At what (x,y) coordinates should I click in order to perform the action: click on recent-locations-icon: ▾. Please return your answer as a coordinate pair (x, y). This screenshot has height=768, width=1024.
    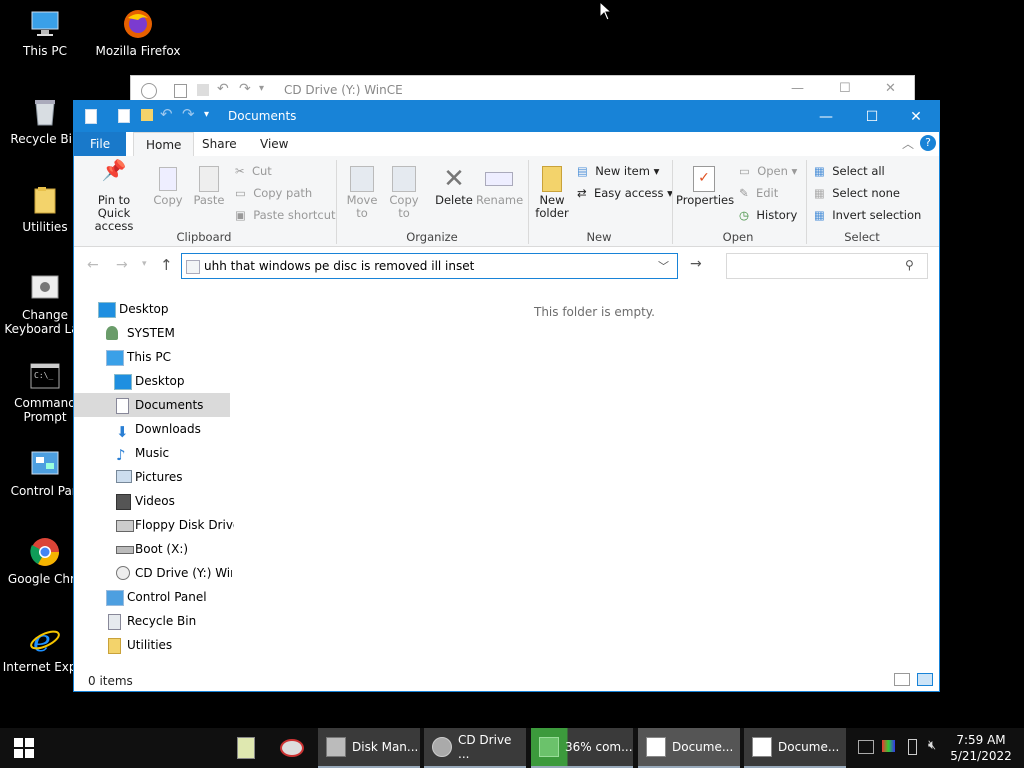
    Looking at the image, I should click on (144, 264).